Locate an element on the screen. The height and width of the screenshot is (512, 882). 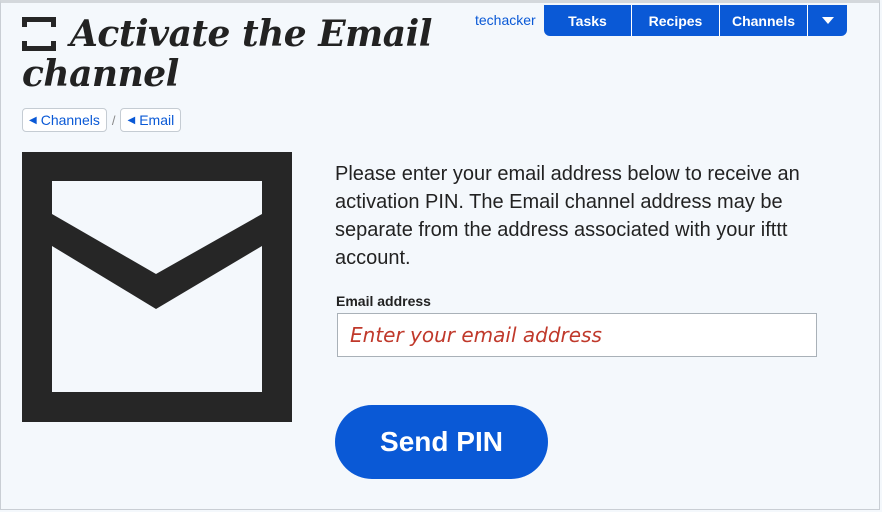
email-input is located at coordinates (577, 335).